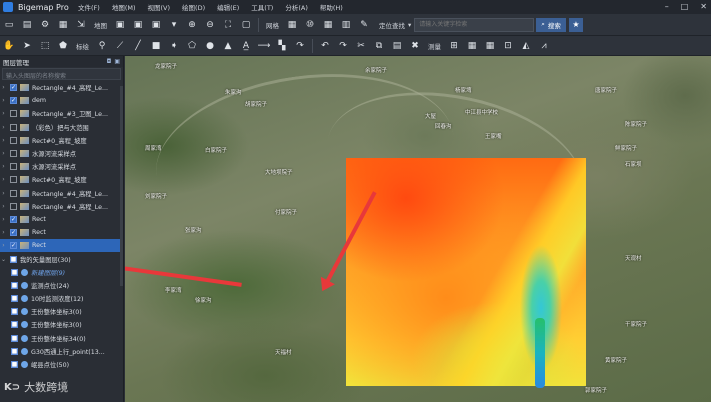 The width and height of the screenshot is (711, 402). I want to click on polyline-icon: ⟋, so click(120, 46).